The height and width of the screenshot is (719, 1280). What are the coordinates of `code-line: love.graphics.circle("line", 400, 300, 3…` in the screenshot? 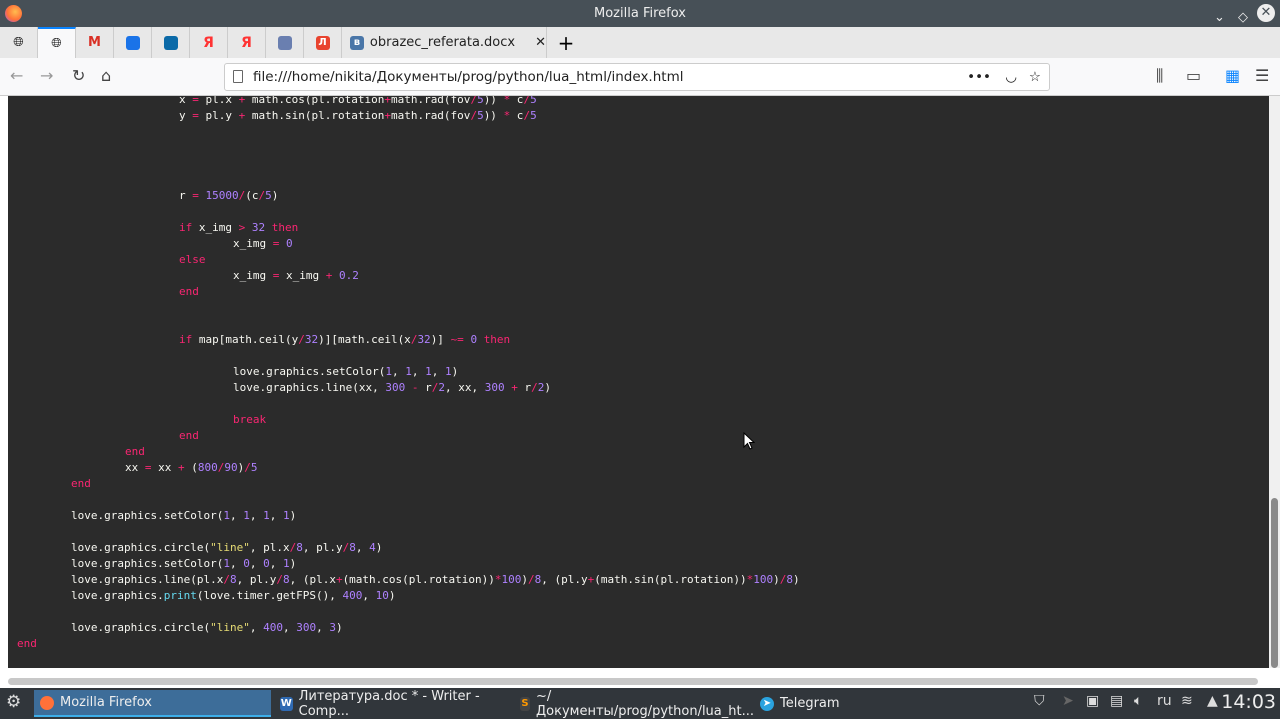 It's located at (207, 627).